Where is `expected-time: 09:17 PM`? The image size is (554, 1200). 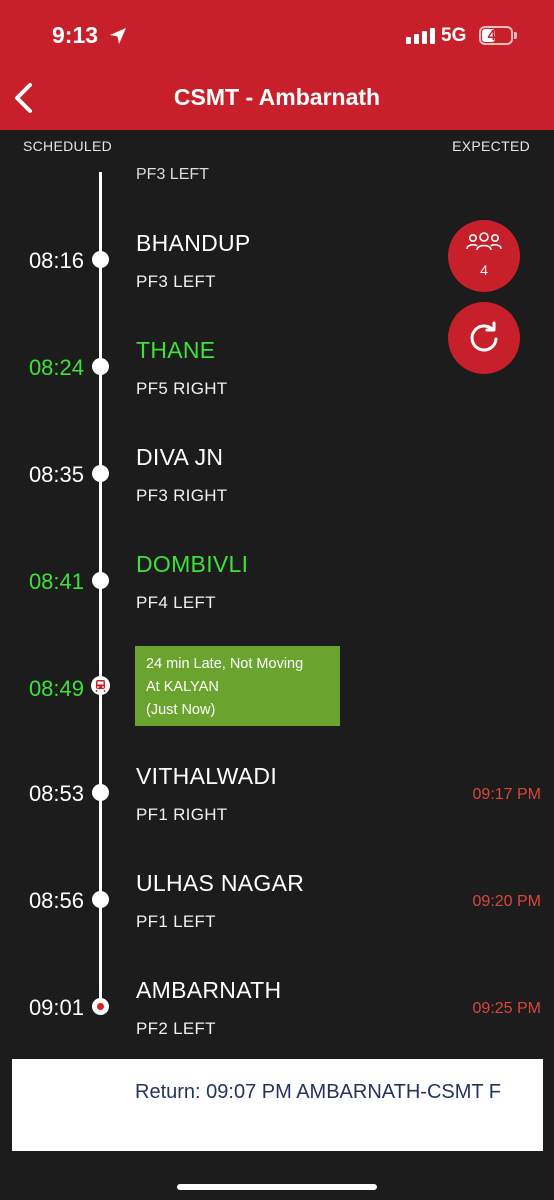 expected-time: 09:17 PM is located at coordinates (506, 794).